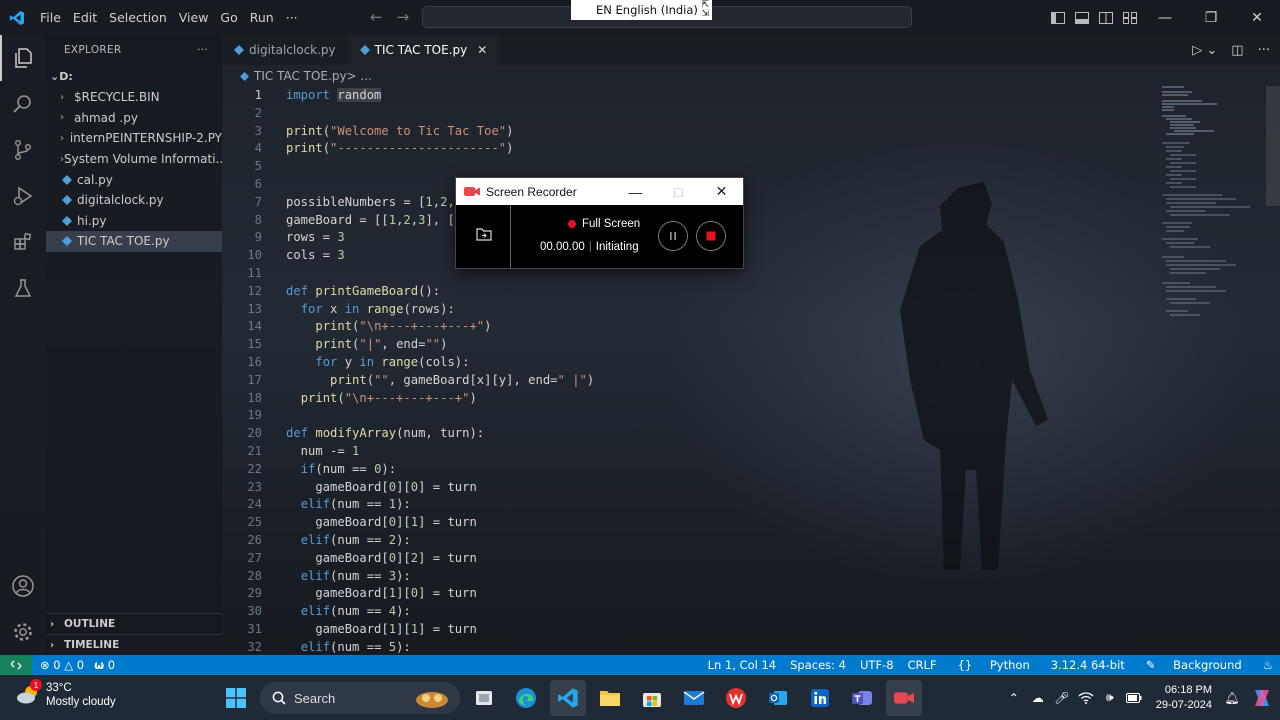 The image size is (1280, 720). What do you see at coordinates (138, 17) in the screenshot?
I see `menu-selection: Selection` at bounding box center [138, 17].